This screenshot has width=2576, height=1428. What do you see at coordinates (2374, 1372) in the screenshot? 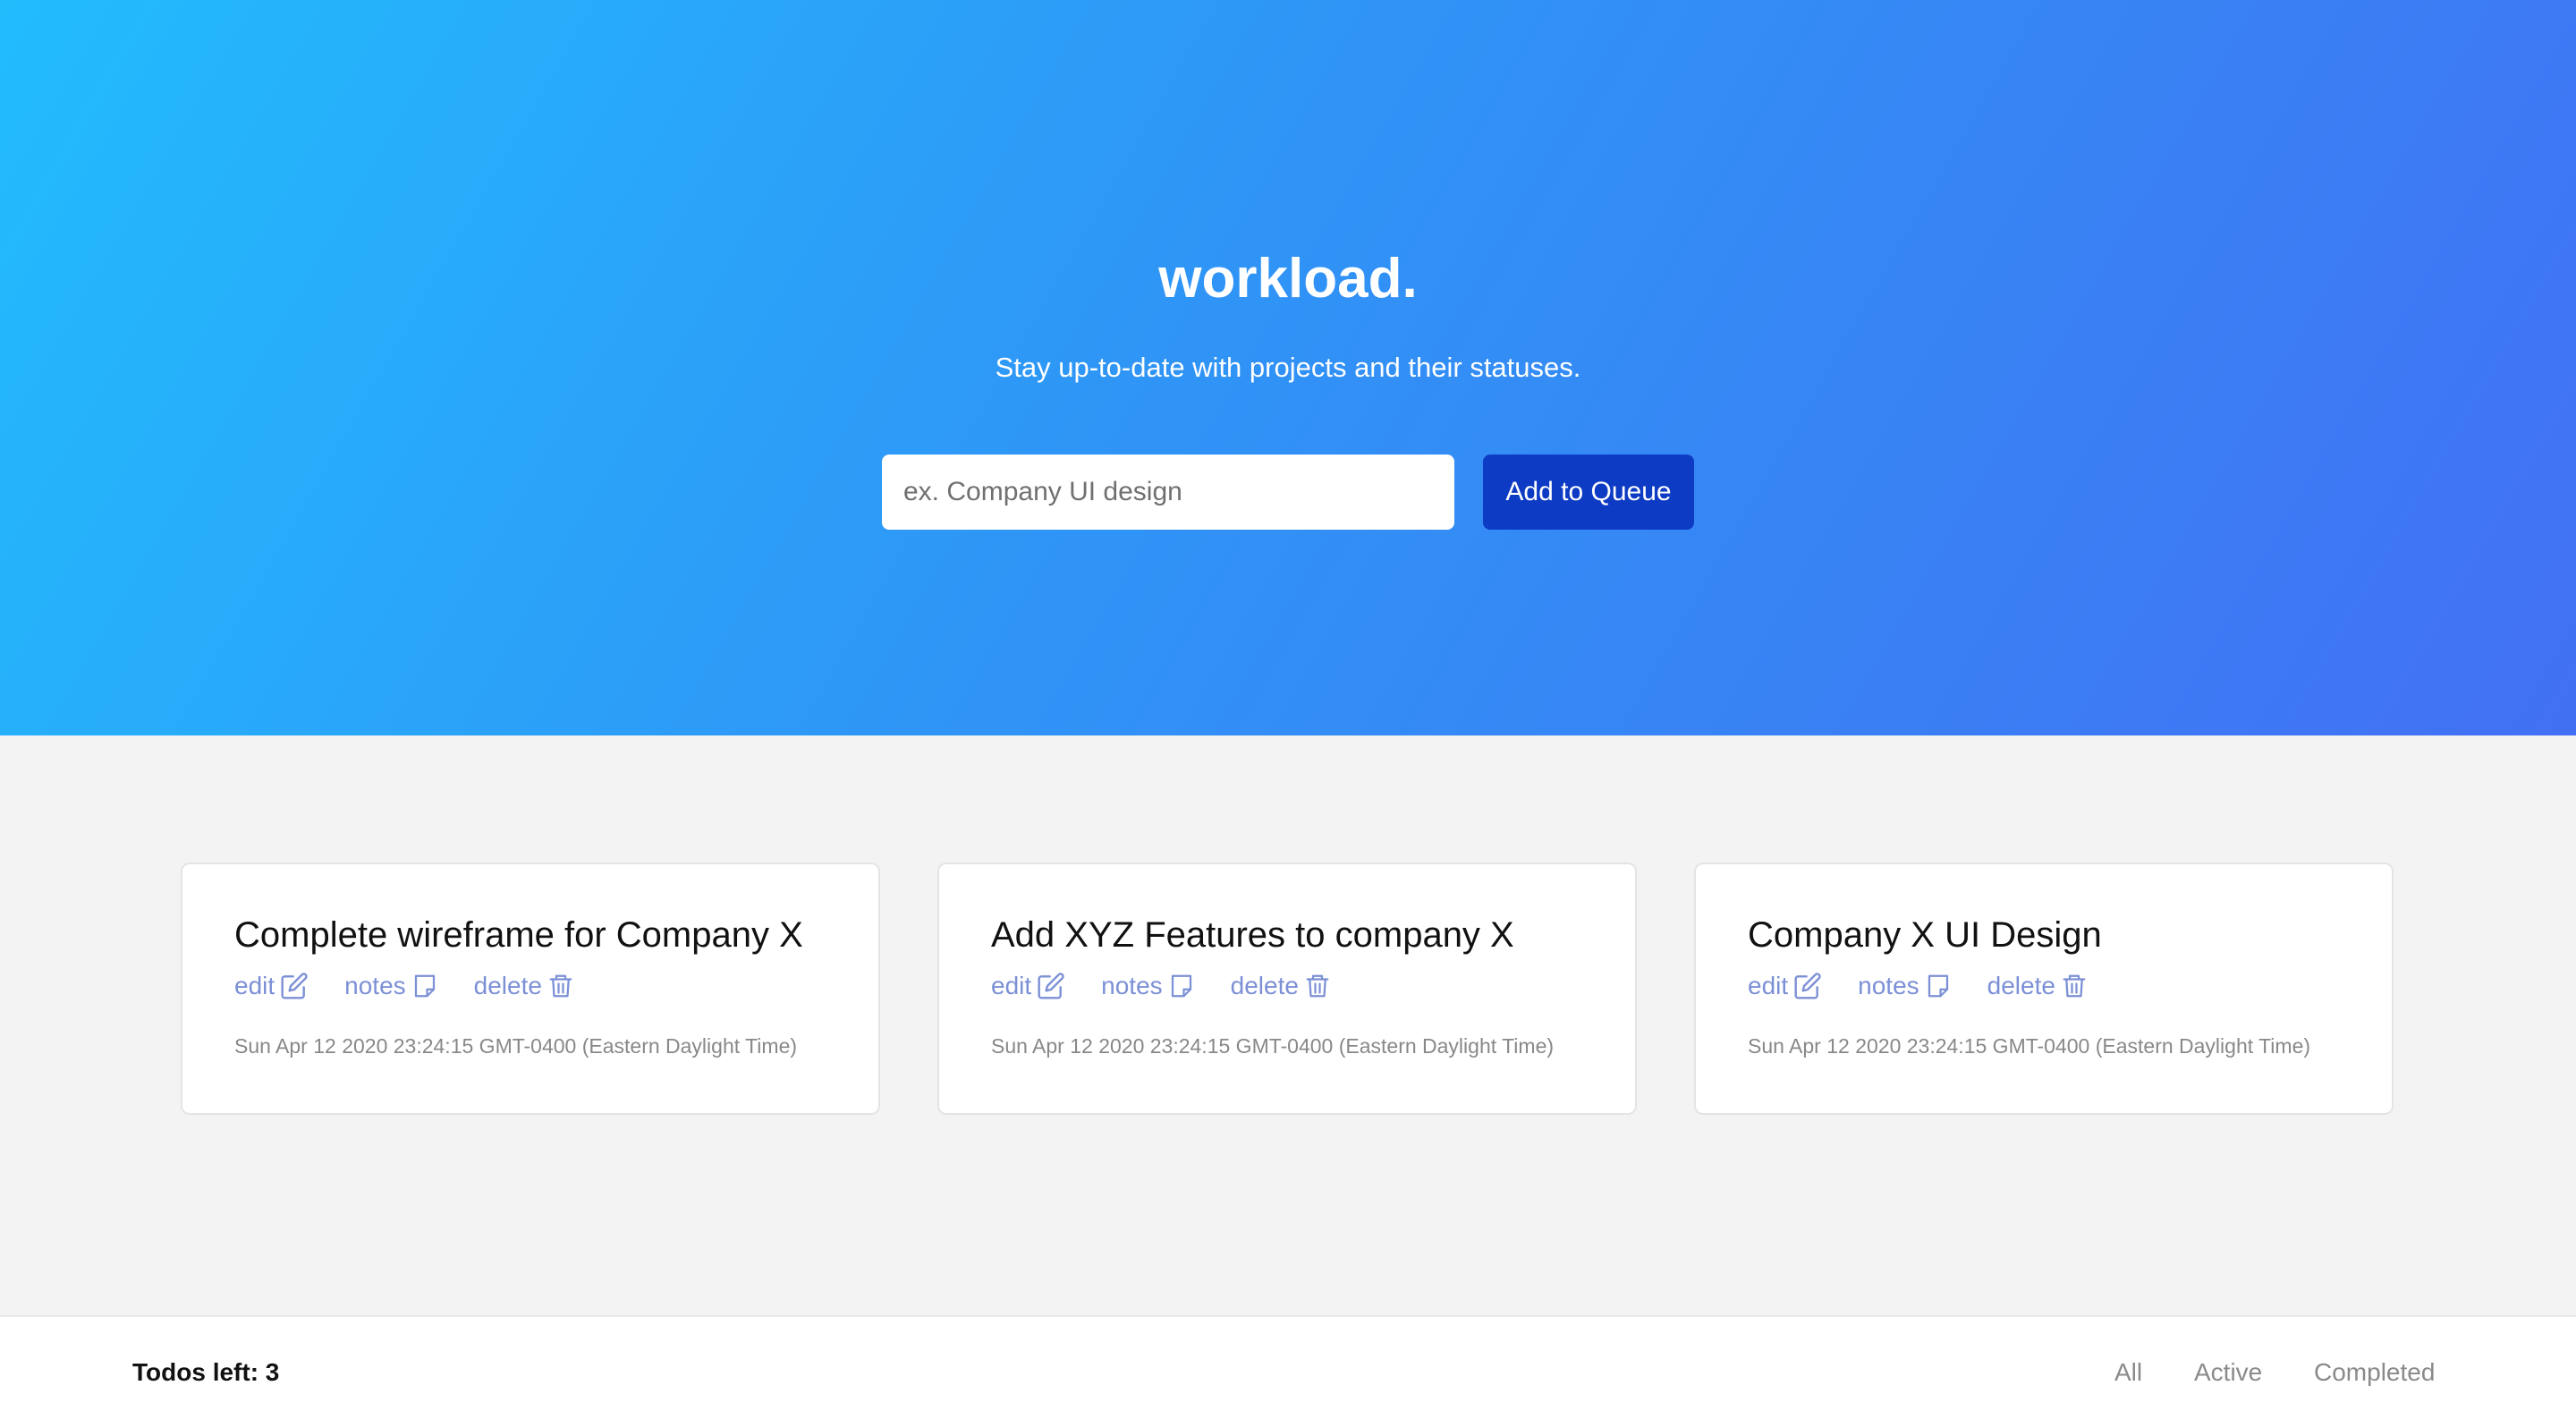
I see `filter-completed: Completed` at bounding box center [2374, 1372].